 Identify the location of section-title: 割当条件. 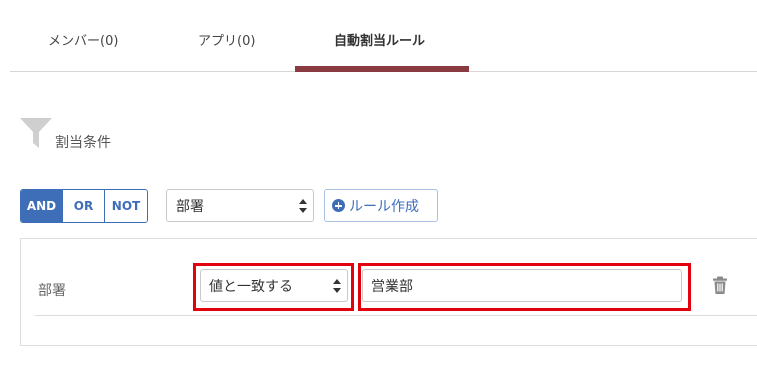
(83, 143).